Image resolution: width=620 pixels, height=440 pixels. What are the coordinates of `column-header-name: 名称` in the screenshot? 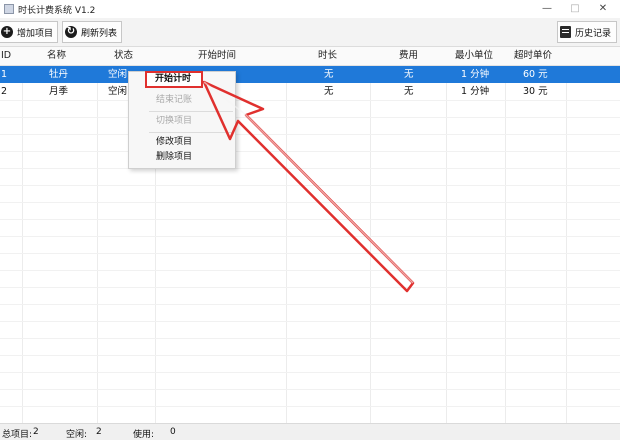 It's located at (56, 56).